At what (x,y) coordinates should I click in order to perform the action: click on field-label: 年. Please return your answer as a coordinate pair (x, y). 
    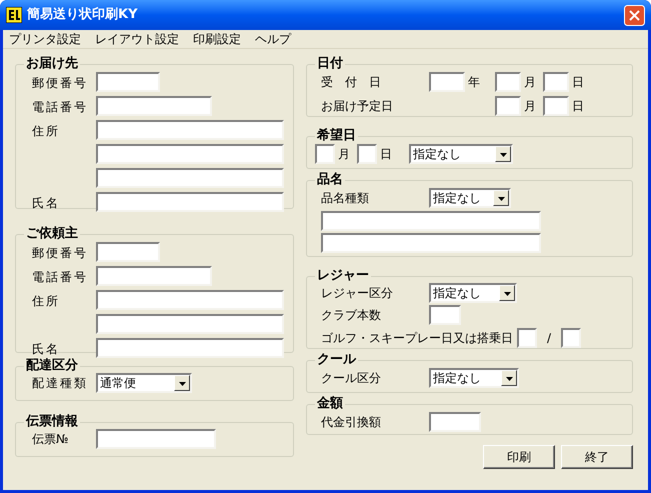
    Looking at the image, I should click on (474, 82).